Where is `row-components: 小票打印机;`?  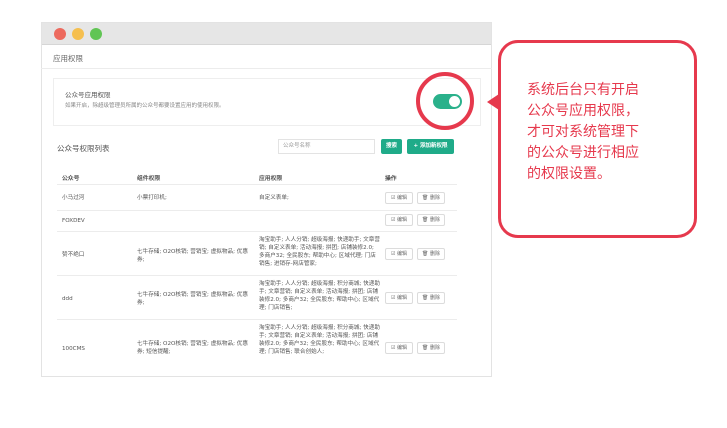 row-components: 小票打印机; is located at coordinates (152, 198).